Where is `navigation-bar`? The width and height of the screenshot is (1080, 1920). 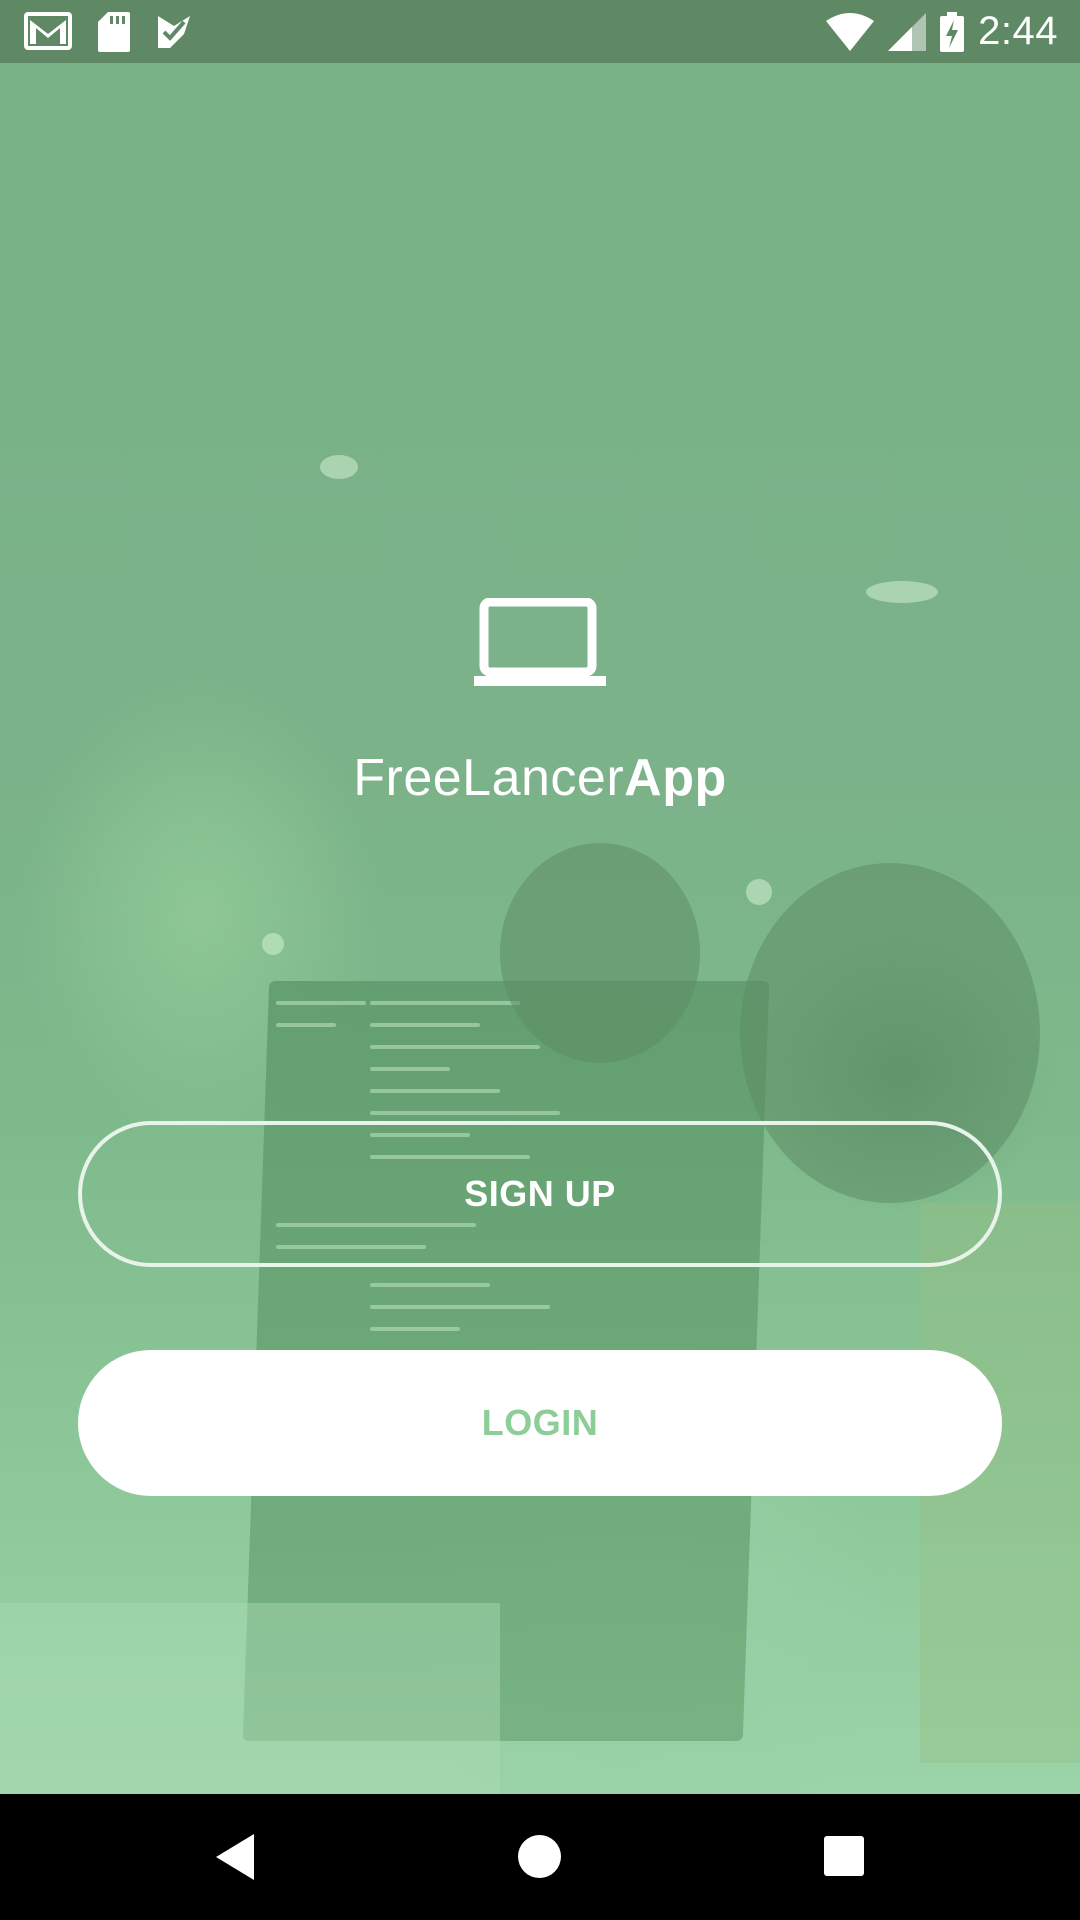 navigation-bar is located at coordinates (540, 1857).